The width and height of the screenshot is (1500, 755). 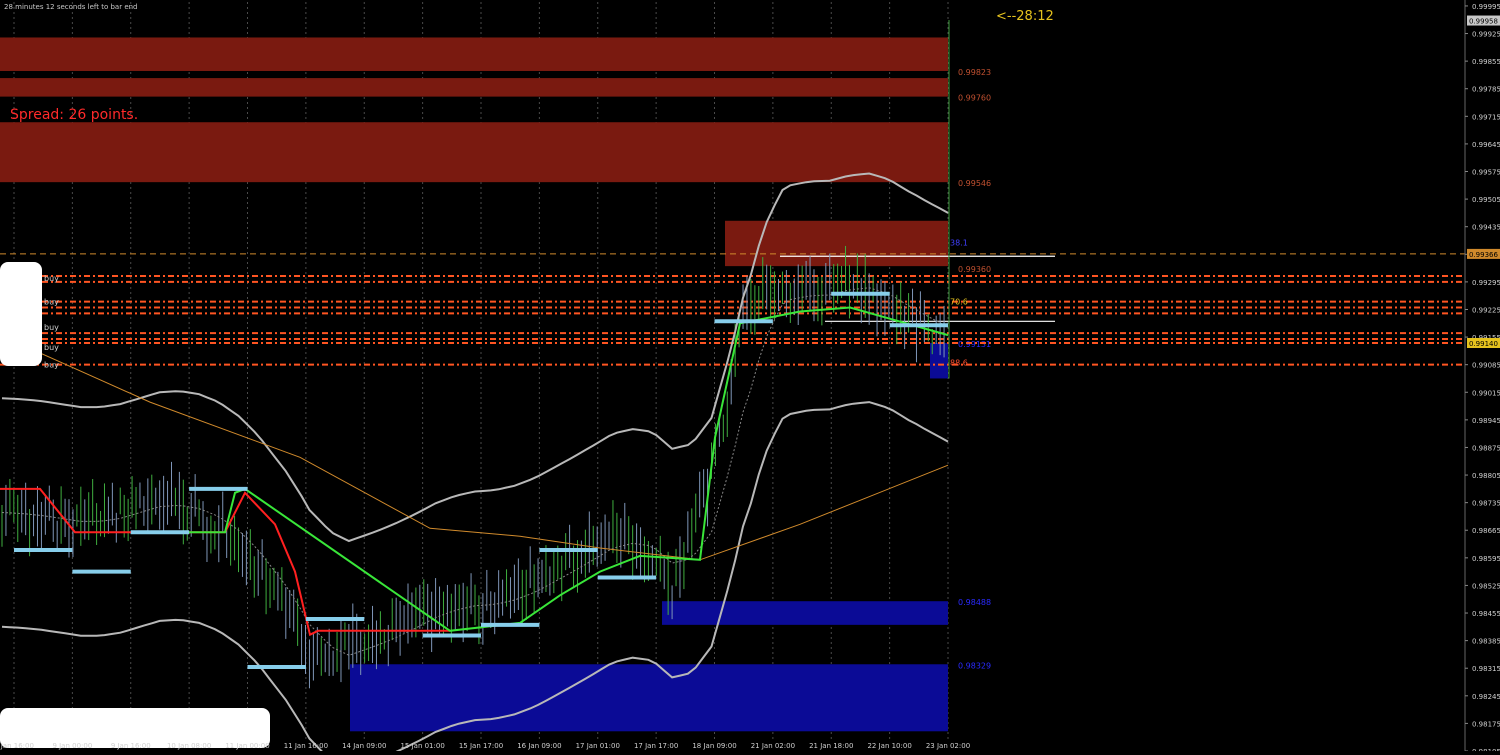 What do you see at coordinates (539, 746) in the screenshot?
I see `time-tick-label: 16 Jan 09:00` at bounding box center [539, 746].